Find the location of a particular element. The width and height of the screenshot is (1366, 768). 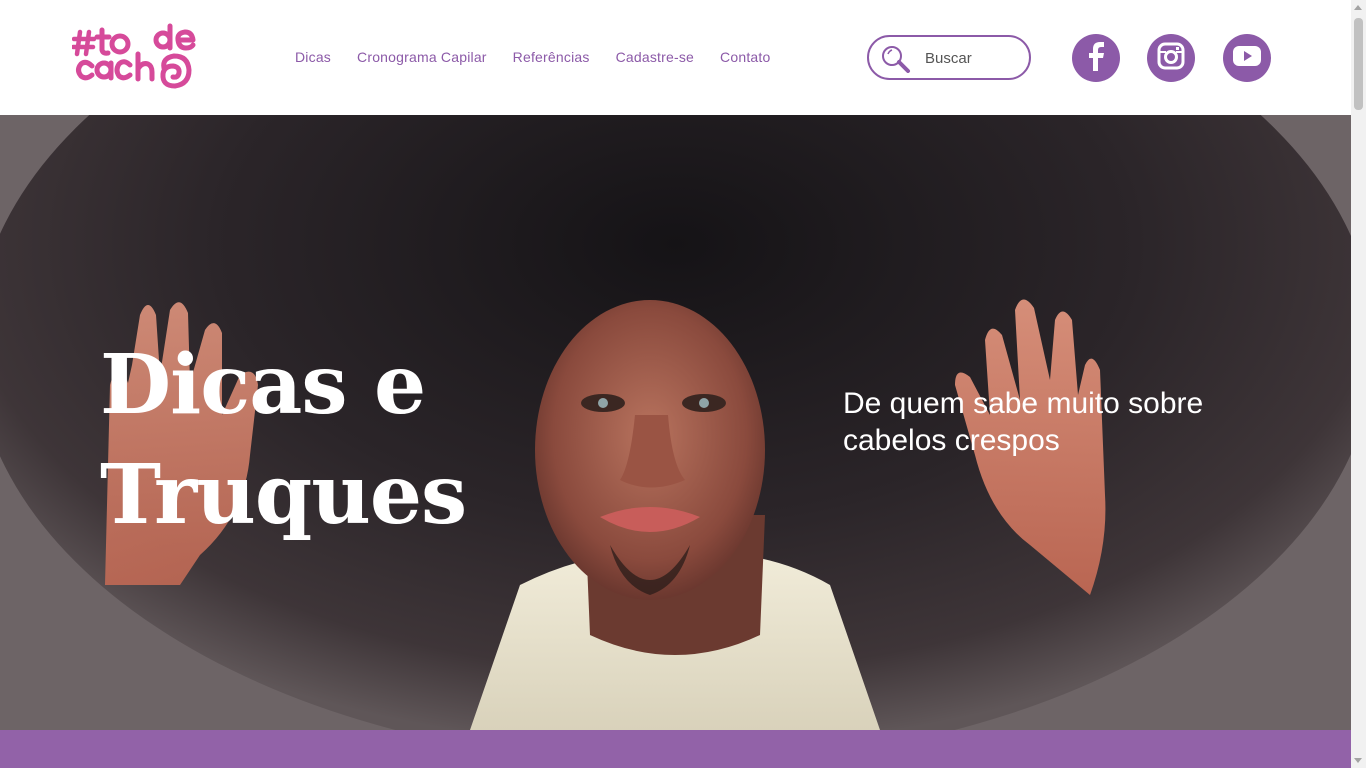

nav-item-cronograma-capilar: Cronograma Capilar is located at coordinates (422, 57).